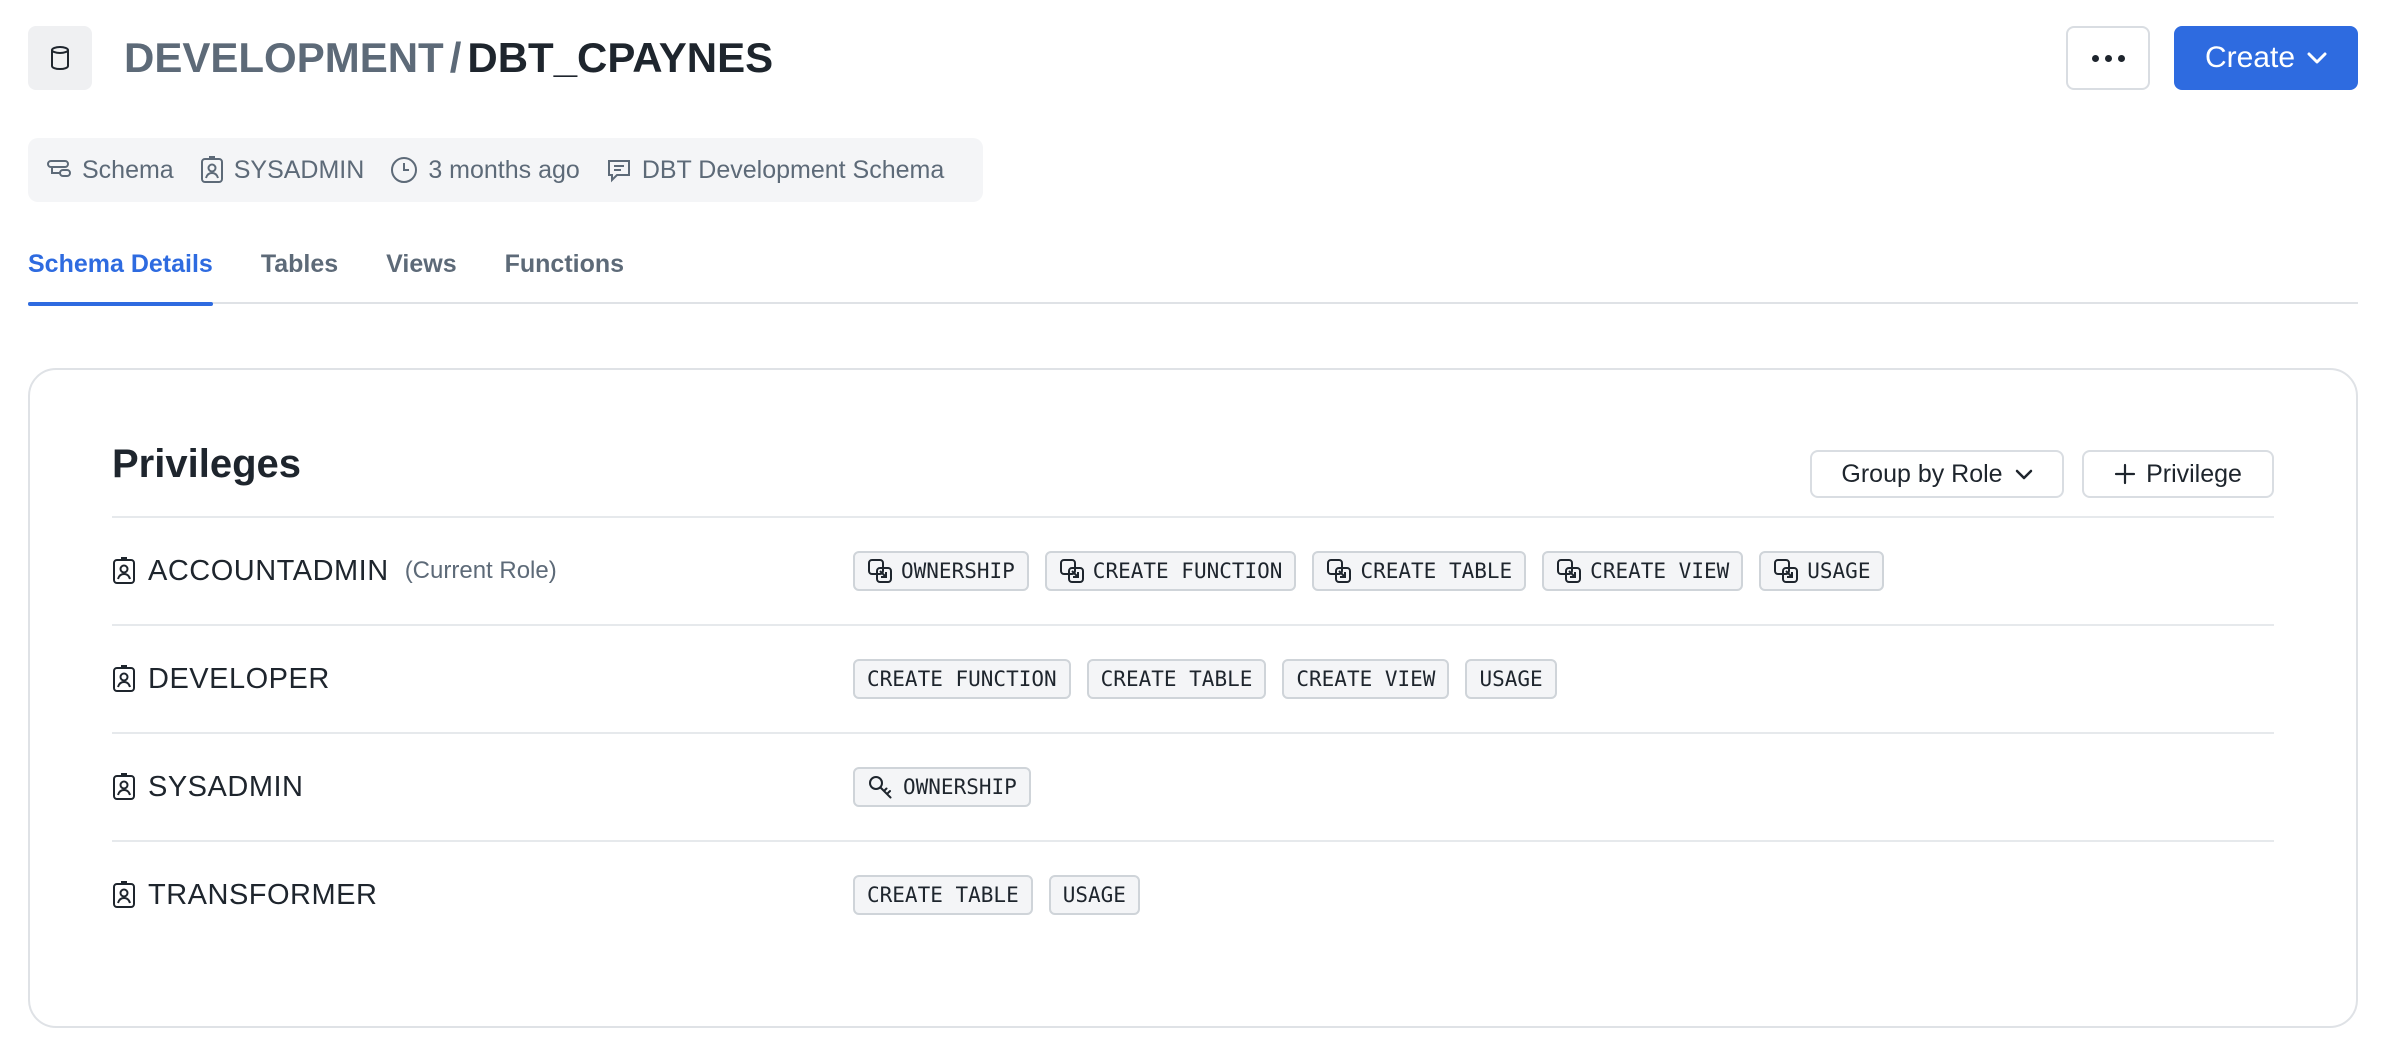  Describe the element at coordinates (880, 787) in the screenshot. I see `key-icon` at that location.